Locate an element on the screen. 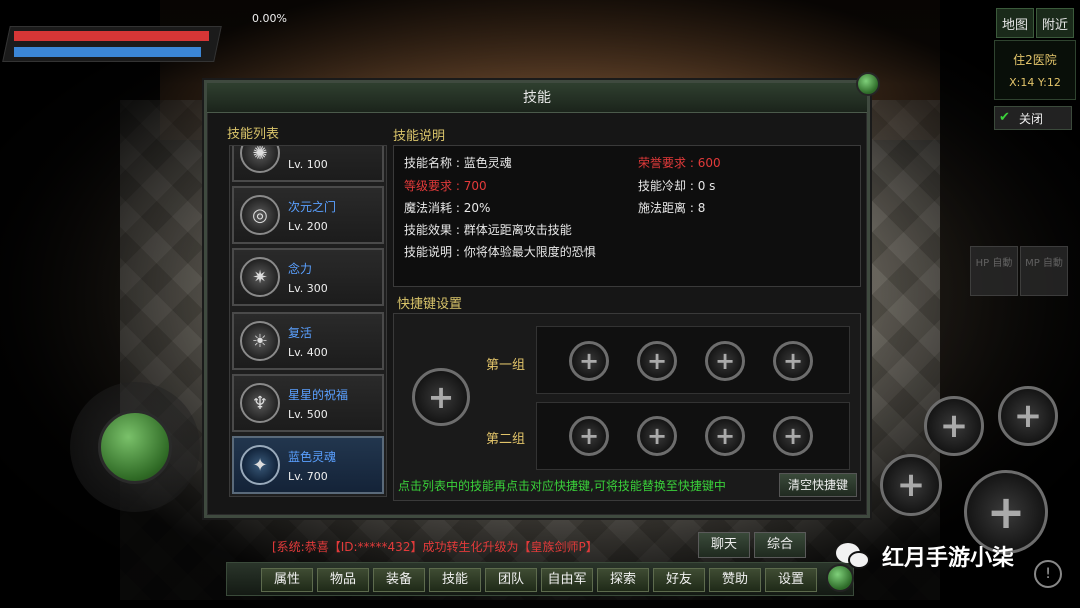 The width and height of the screenshot is (1080, 608). hotkey-label: 快捷键设置 is located at coordinates (430, 304).